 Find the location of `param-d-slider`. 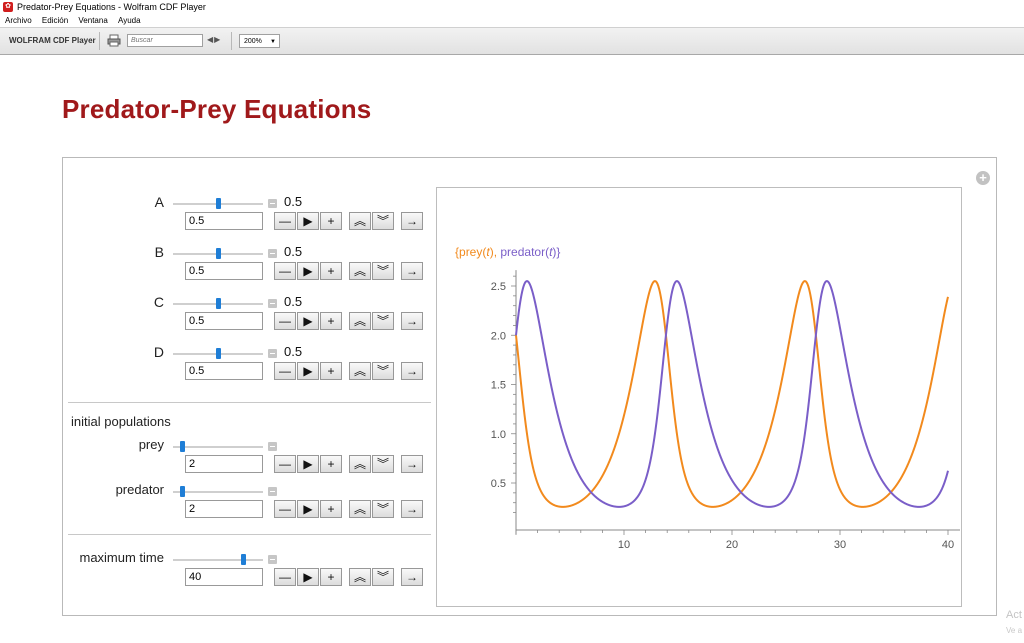

param-d-slider is located at coordinates (218, 353).